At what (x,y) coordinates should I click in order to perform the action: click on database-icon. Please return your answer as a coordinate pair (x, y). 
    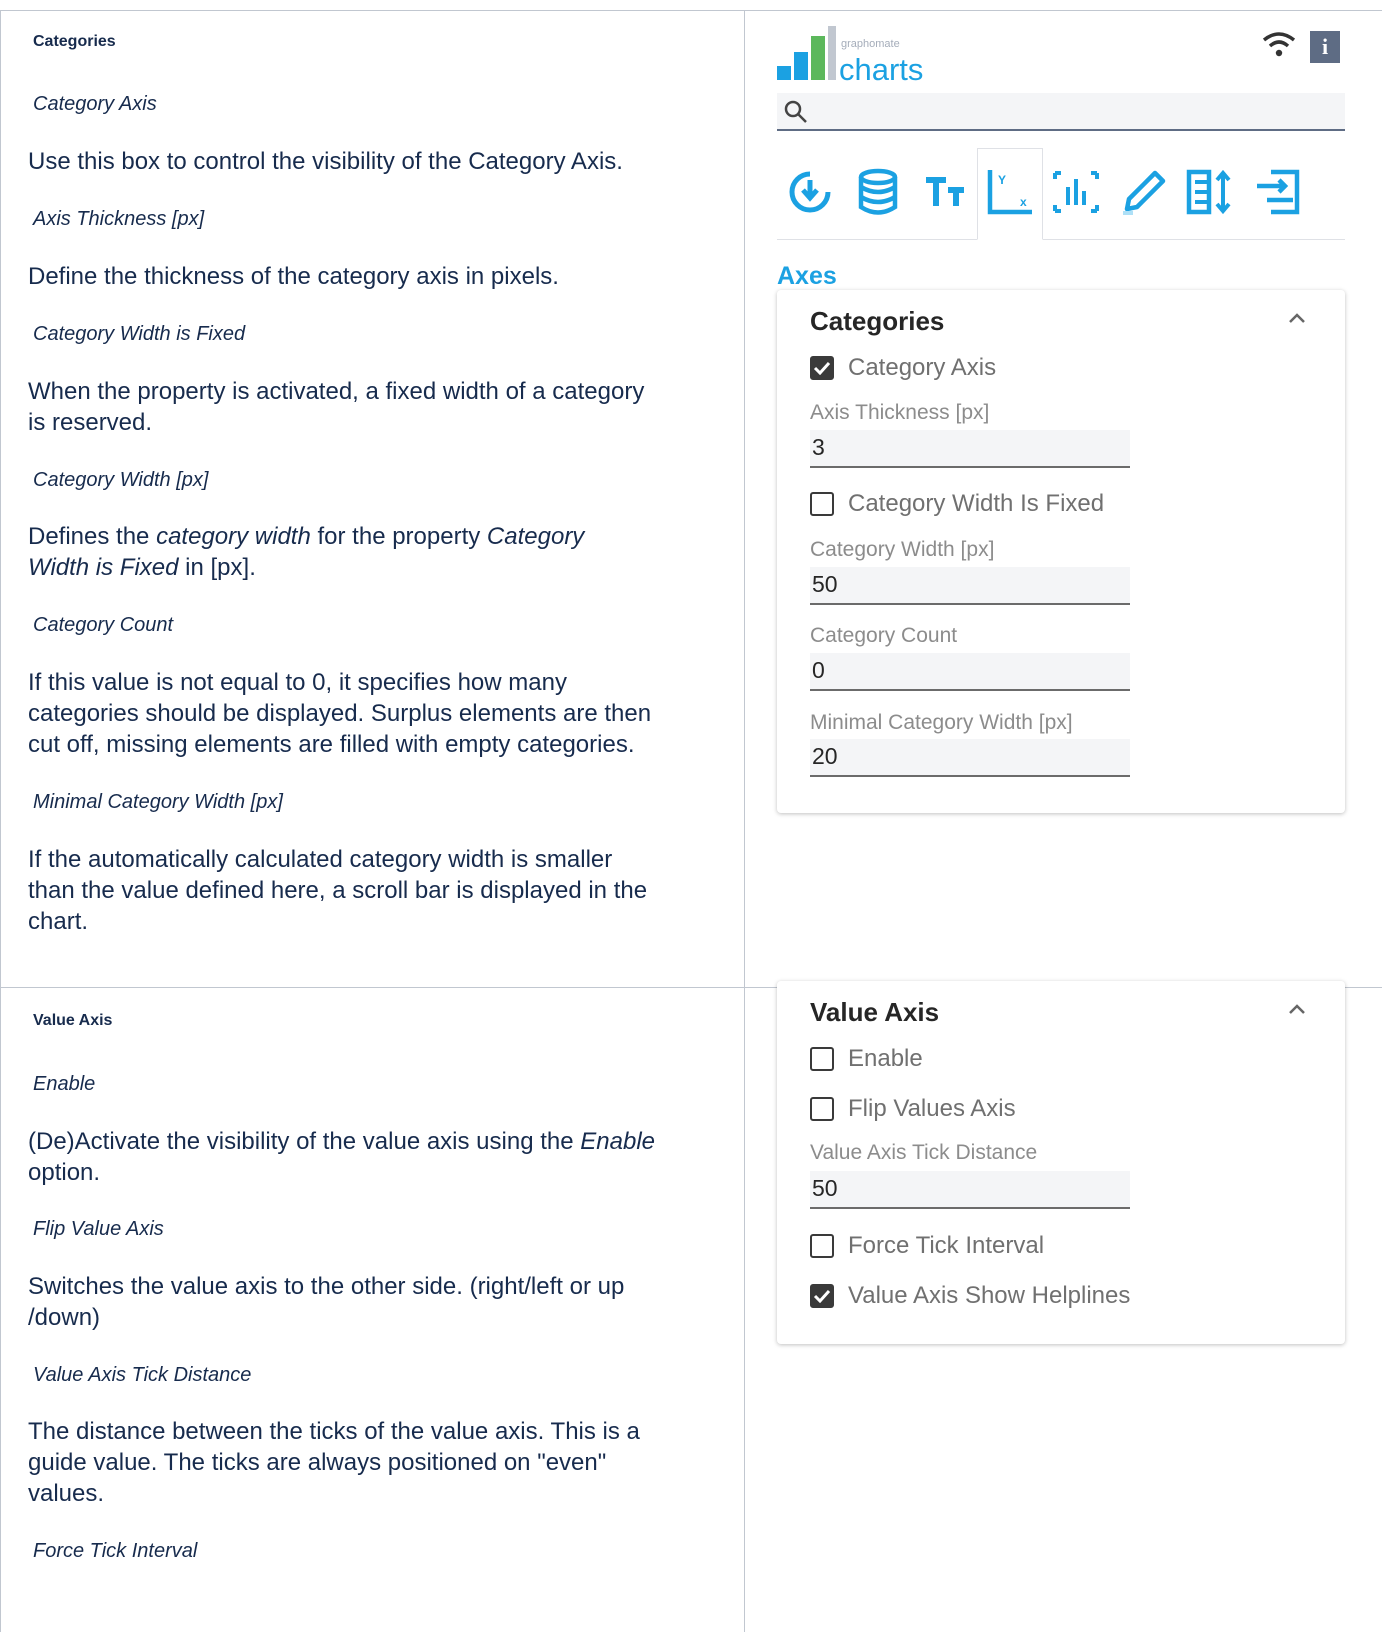
    Looking at the image, I should click on (878, 194).